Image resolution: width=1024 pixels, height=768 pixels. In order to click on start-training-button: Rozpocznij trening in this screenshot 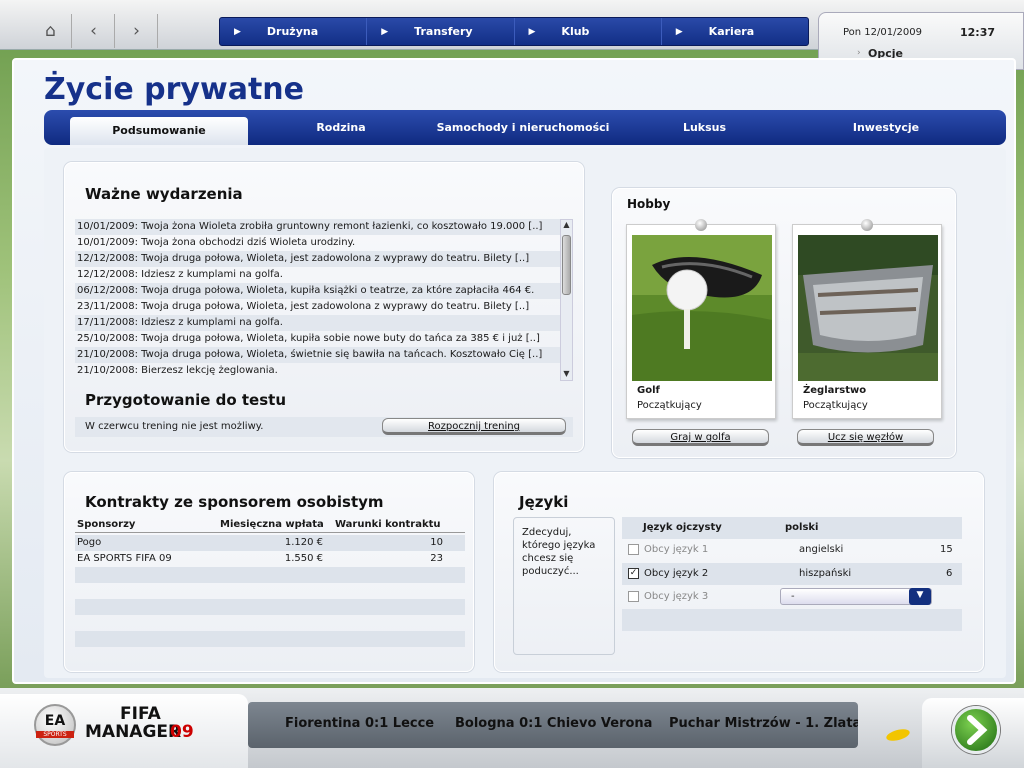, I will do `click(474, 426)`.